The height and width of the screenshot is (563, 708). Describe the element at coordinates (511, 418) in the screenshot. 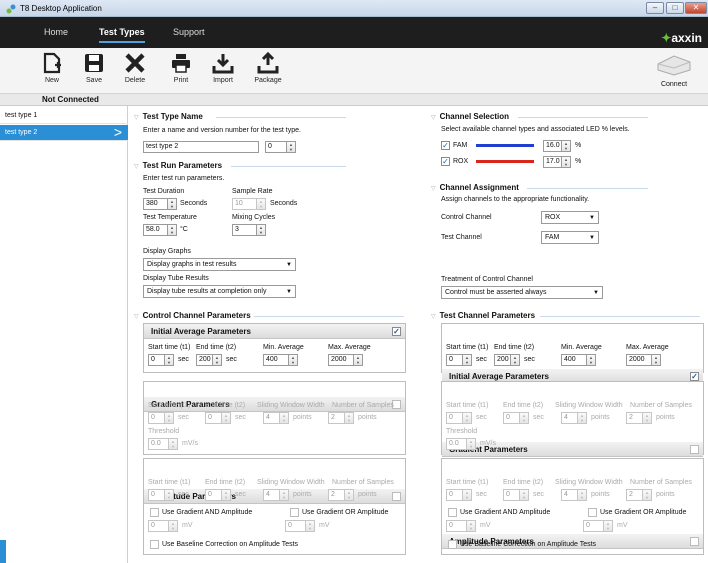

I see `test-gradient-end-input: 0` at that location.